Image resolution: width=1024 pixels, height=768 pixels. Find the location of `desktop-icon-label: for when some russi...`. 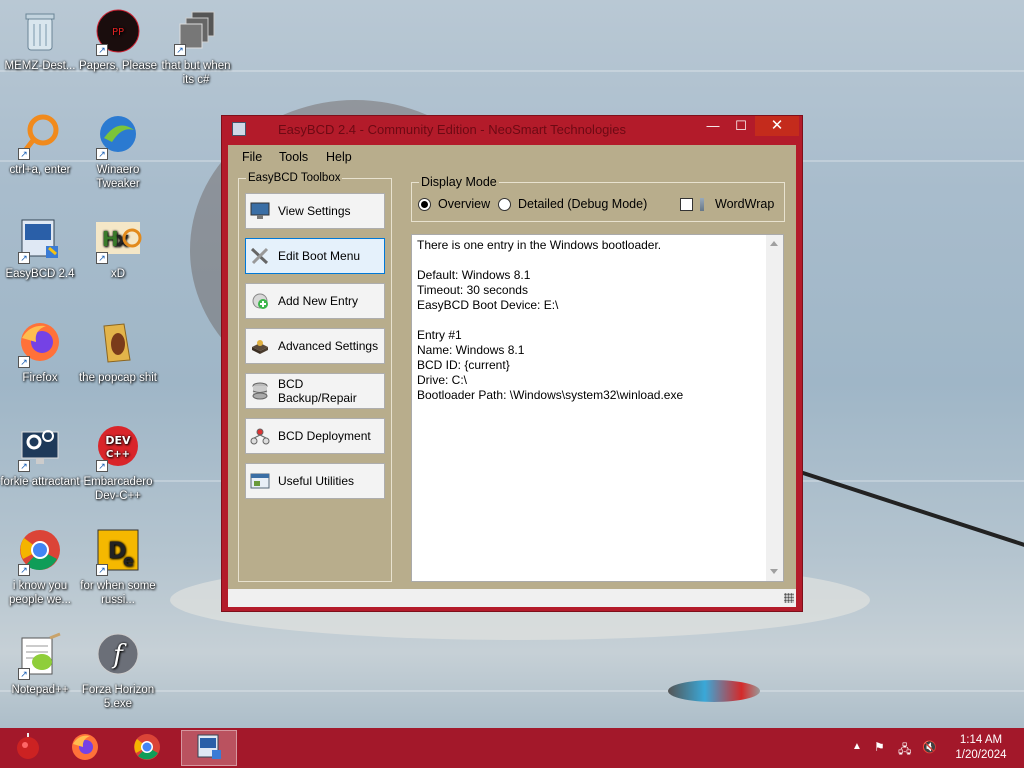

desktop-icon-label: for when some russi... is located at coordinates (118, 593).